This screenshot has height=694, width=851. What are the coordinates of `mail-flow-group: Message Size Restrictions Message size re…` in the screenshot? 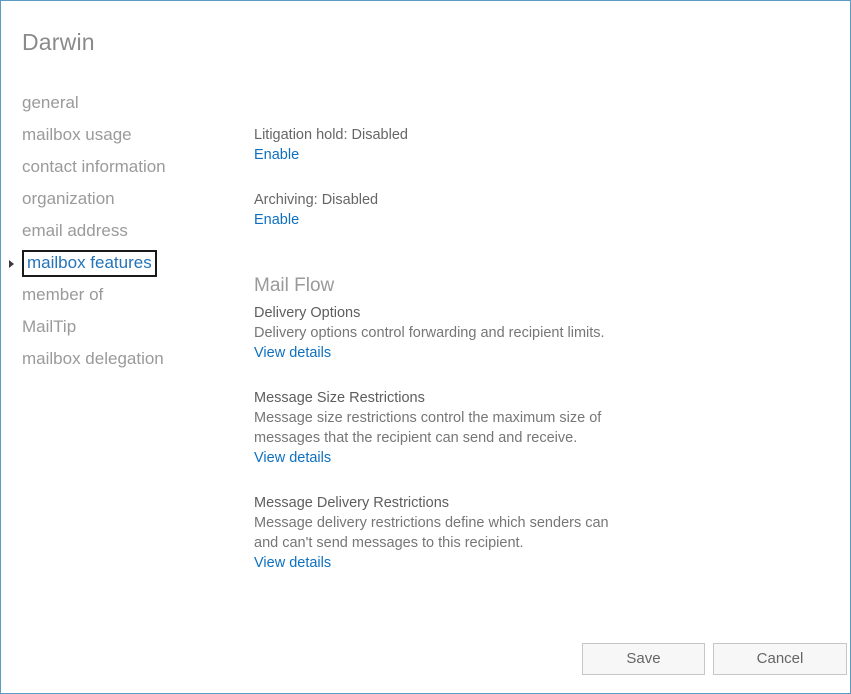 It's located at (454, 428).